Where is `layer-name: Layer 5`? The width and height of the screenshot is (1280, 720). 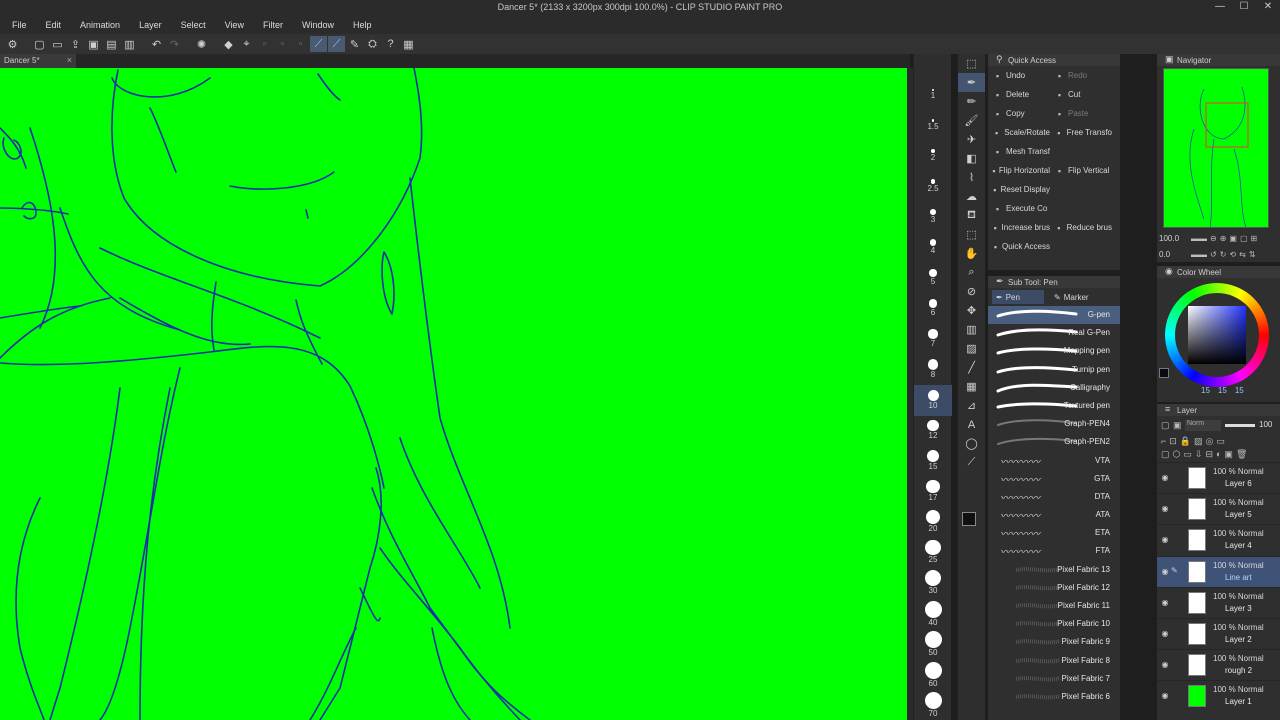 layer-name: Layer 5 is located at coordinates (1238, 514).